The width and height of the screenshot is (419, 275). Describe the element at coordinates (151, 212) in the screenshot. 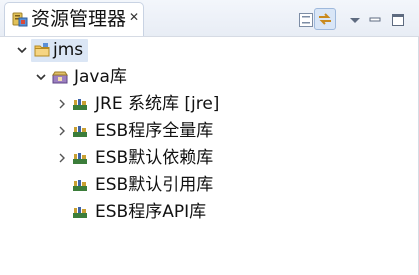

I see `library-label: ESB程序API库` at that location.